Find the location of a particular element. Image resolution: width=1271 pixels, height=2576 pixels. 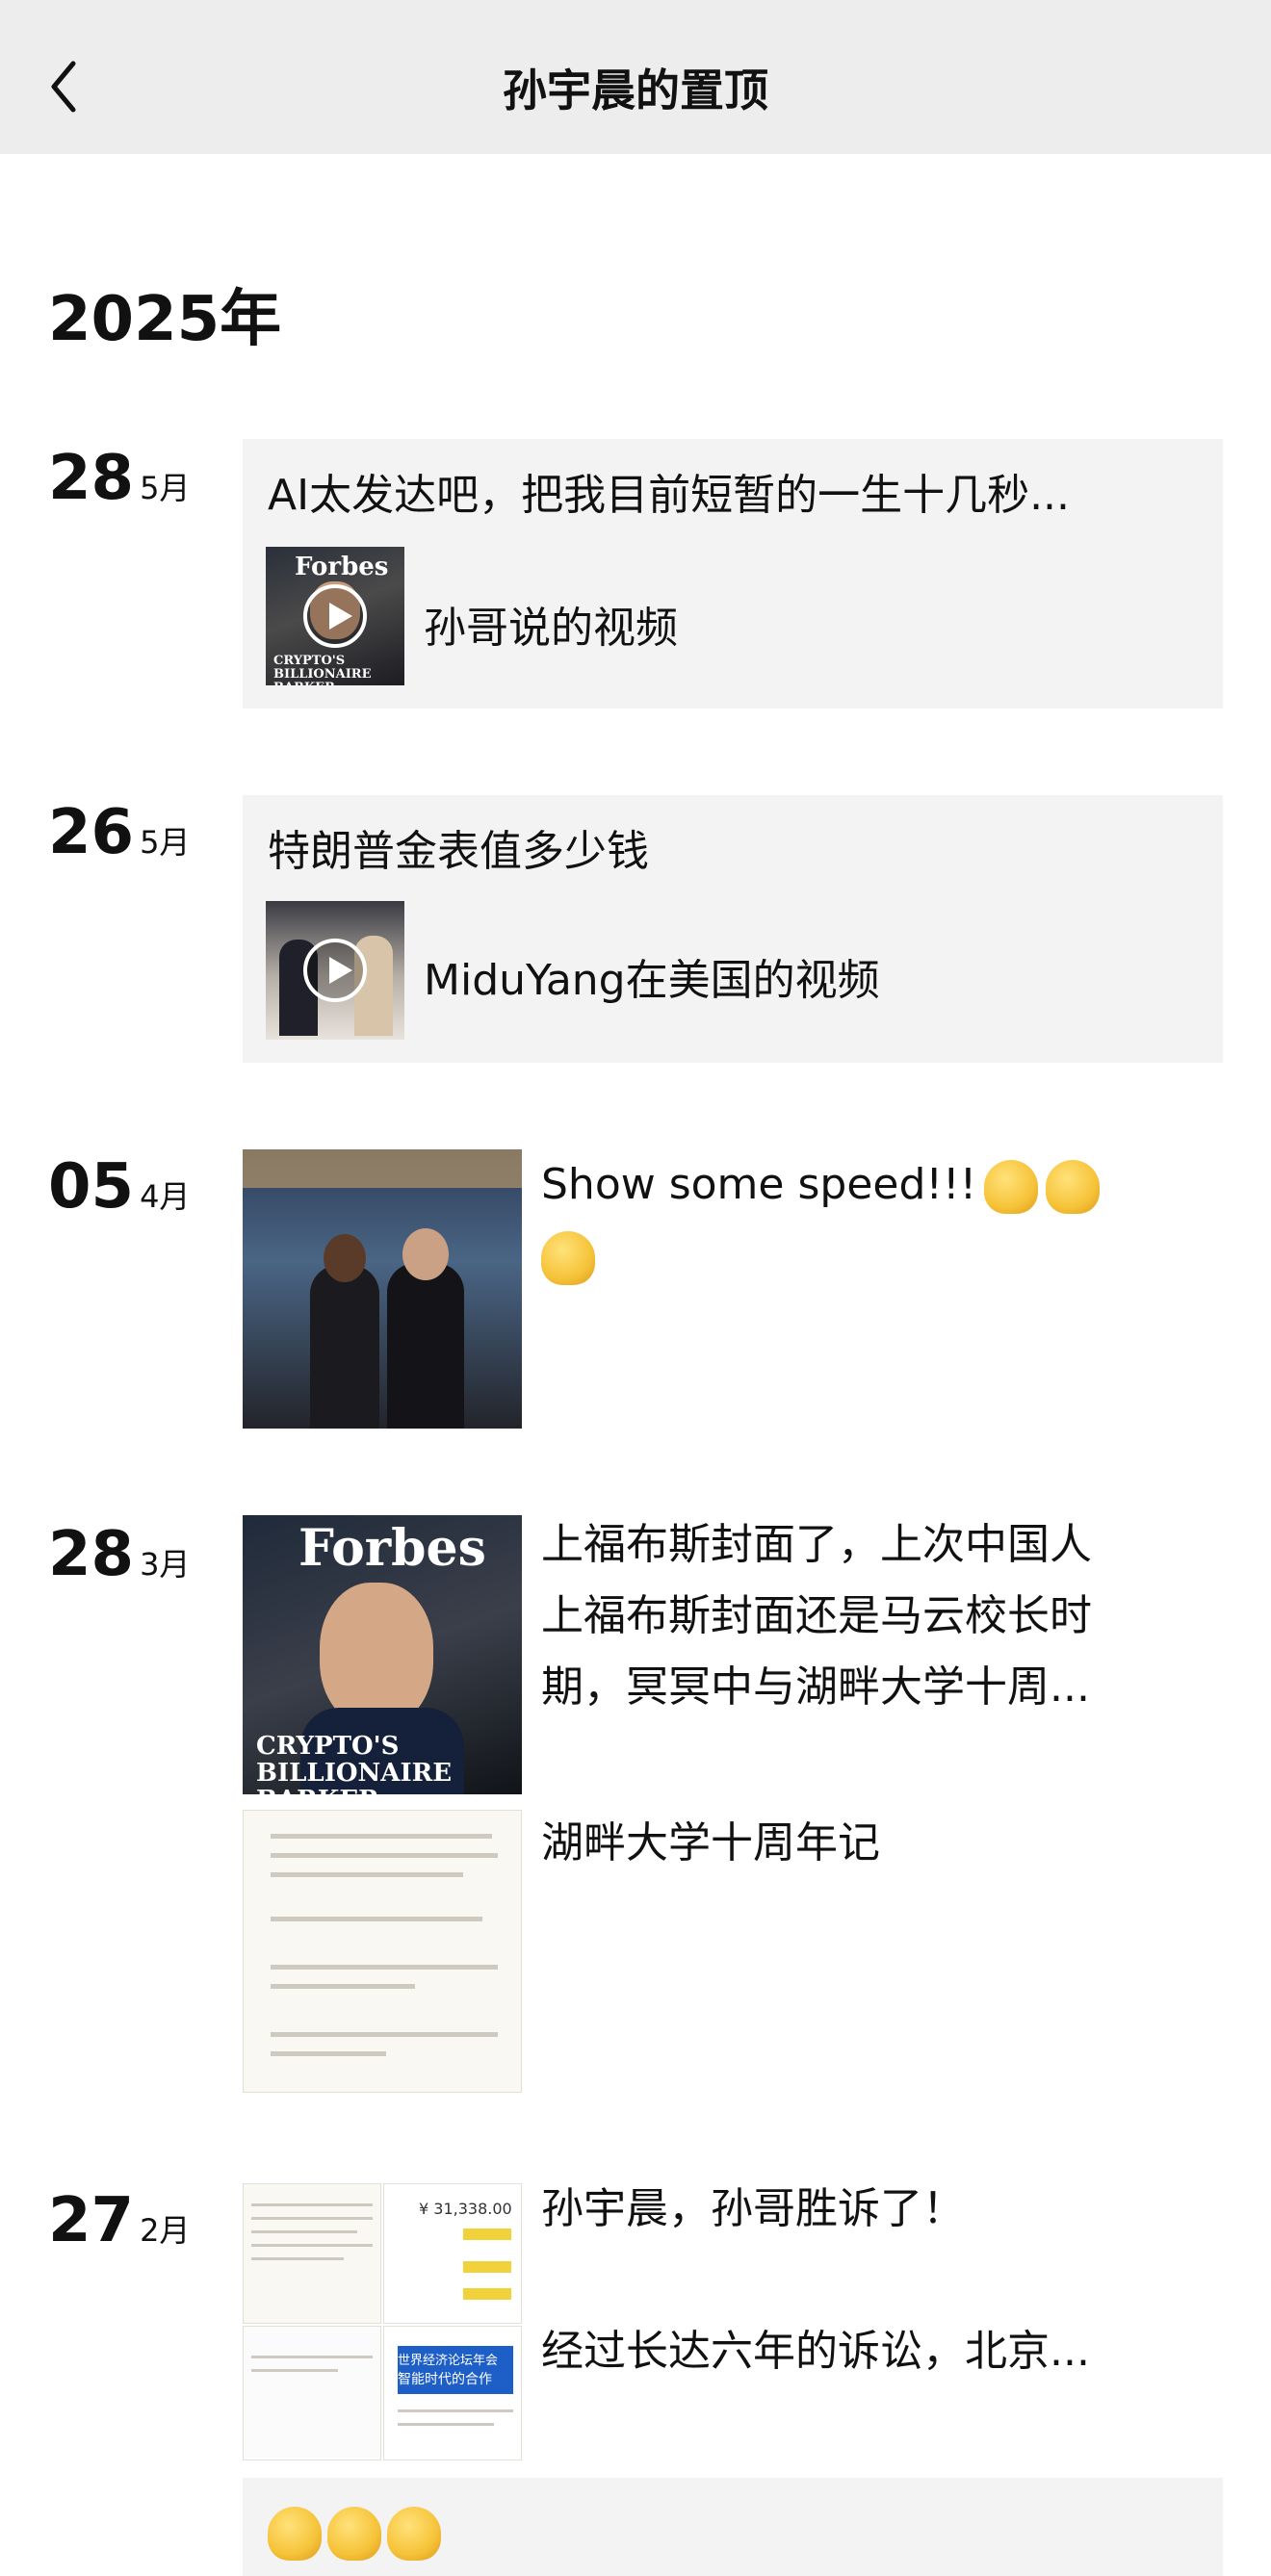

post-title: 特朗普金表值多少钱 is located at coordinates (458, 852).